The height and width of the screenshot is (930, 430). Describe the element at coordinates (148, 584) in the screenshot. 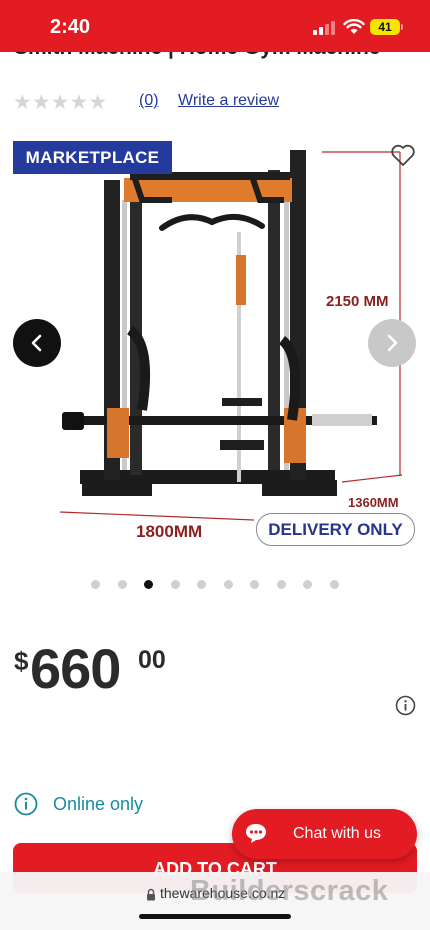

I see `carousel-dot-active` at that location.